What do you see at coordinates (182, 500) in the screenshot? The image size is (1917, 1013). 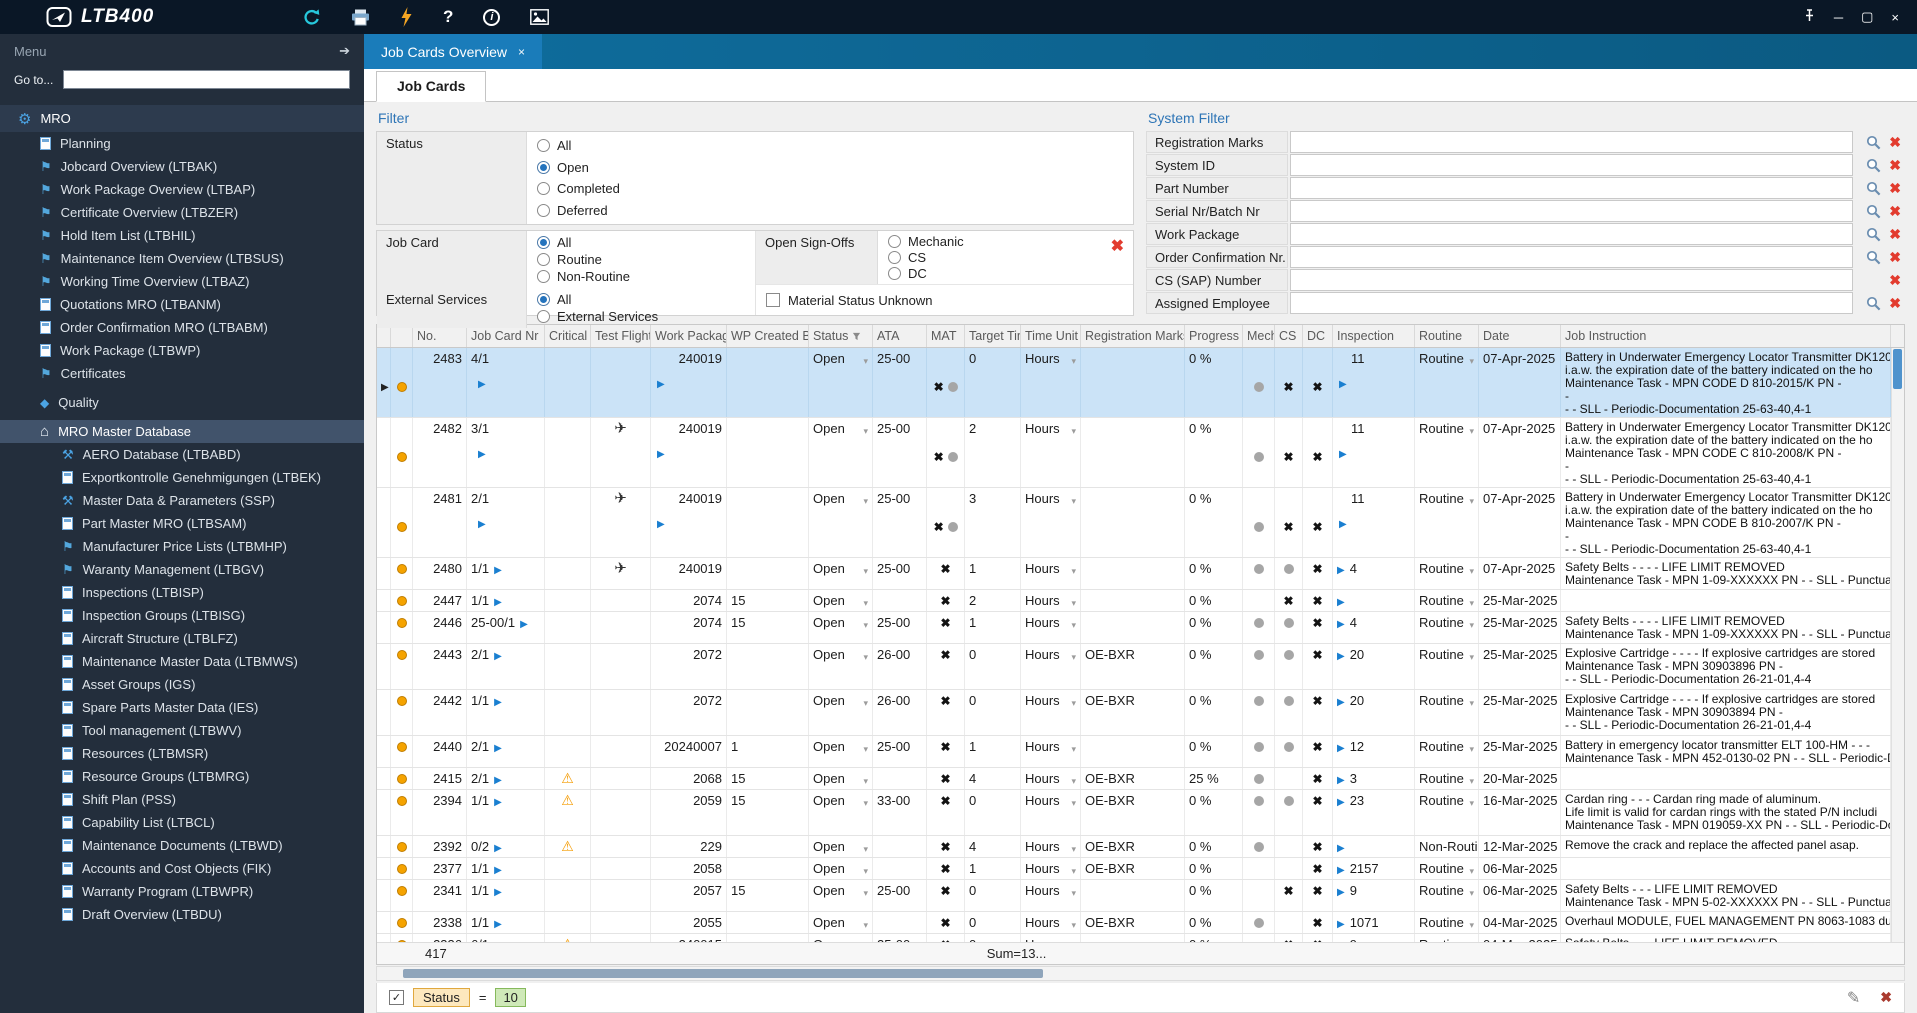 I see `sidebar-item-master-data-parameters-ssp: ⚒ Master Data & Parameters (SSP)` at bounding box center [182, 500].